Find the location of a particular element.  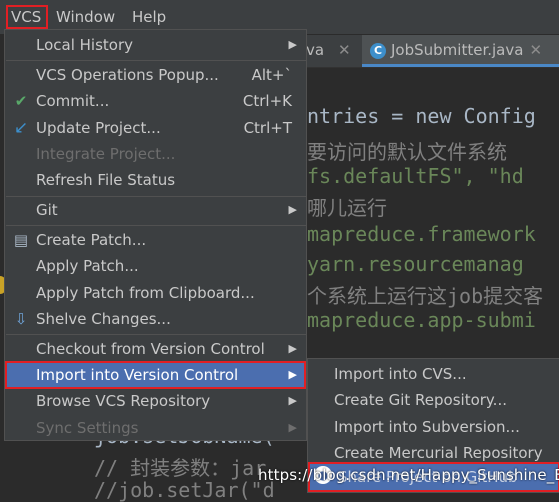

code-line: mapreduce.framework is located at coordinates (421, 234).